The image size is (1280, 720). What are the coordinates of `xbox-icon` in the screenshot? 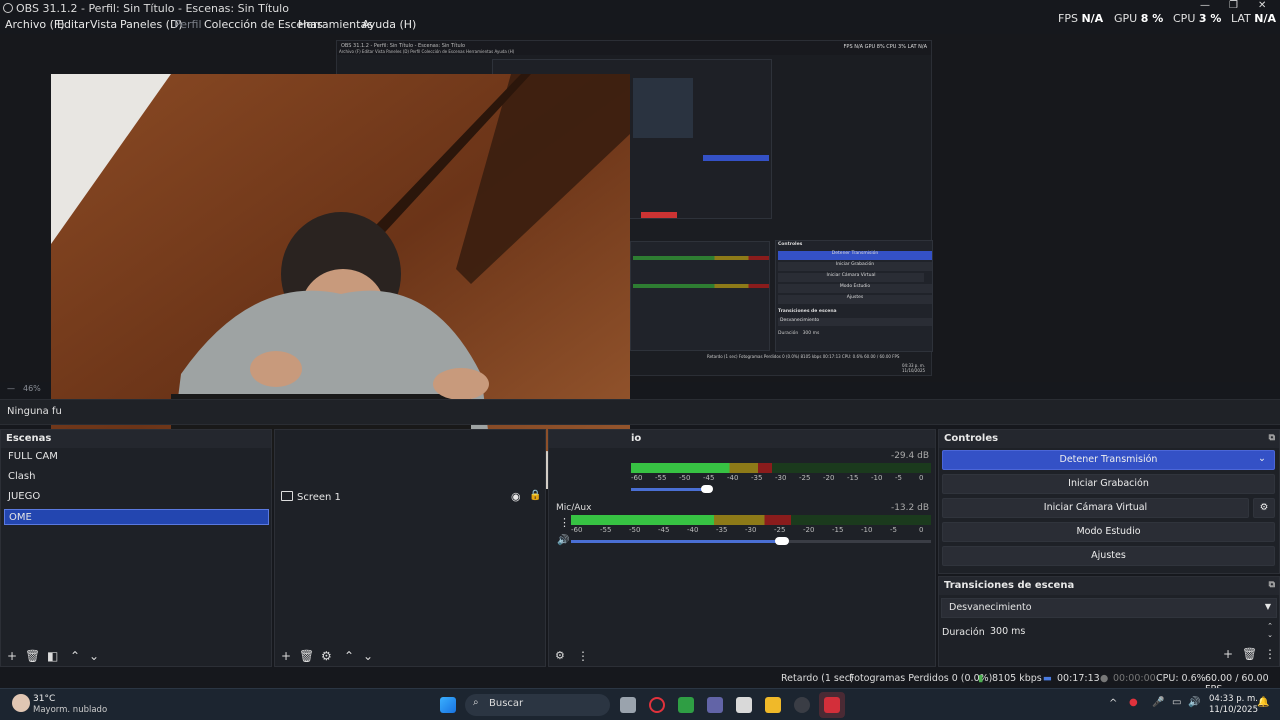 It's located at (686, 705).